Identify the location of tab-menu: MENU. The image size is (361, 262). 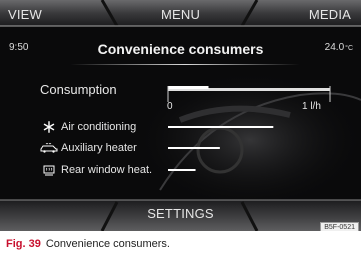
(180, 15).